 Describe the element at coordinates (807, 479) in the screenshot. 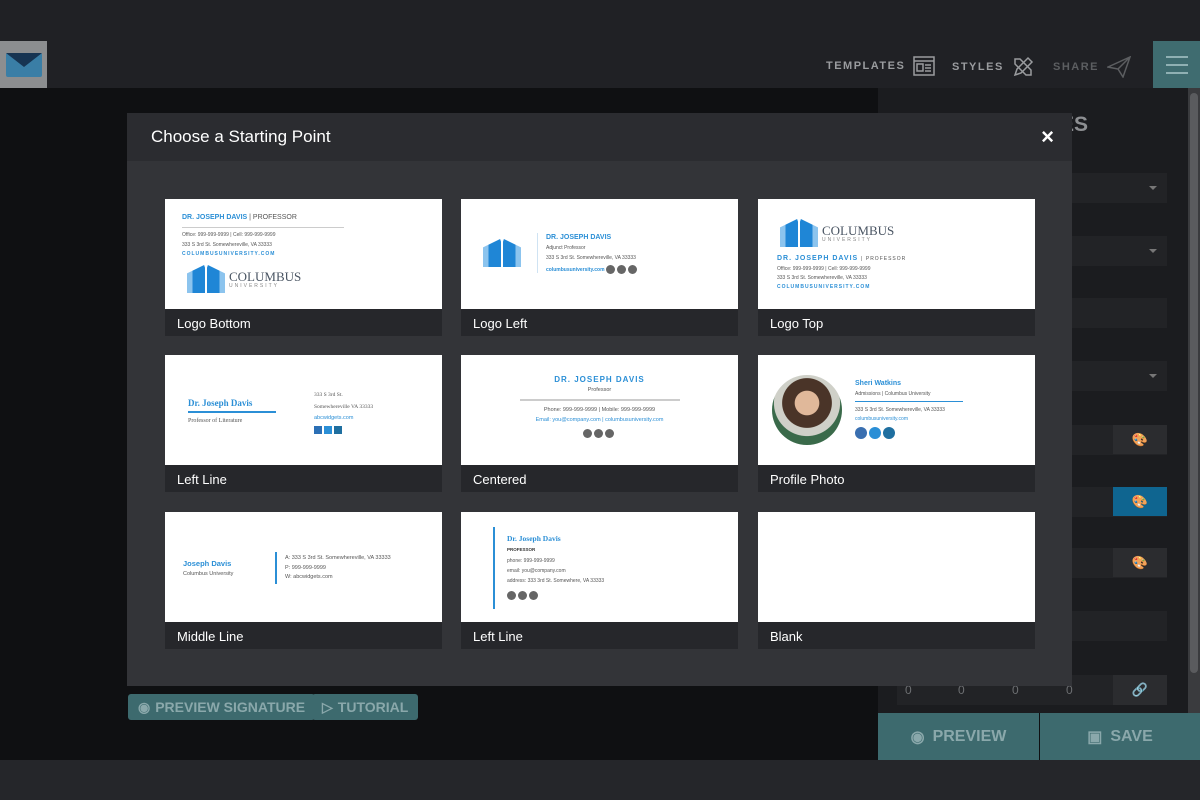

I see `template-label: Profile Photo` at that location.